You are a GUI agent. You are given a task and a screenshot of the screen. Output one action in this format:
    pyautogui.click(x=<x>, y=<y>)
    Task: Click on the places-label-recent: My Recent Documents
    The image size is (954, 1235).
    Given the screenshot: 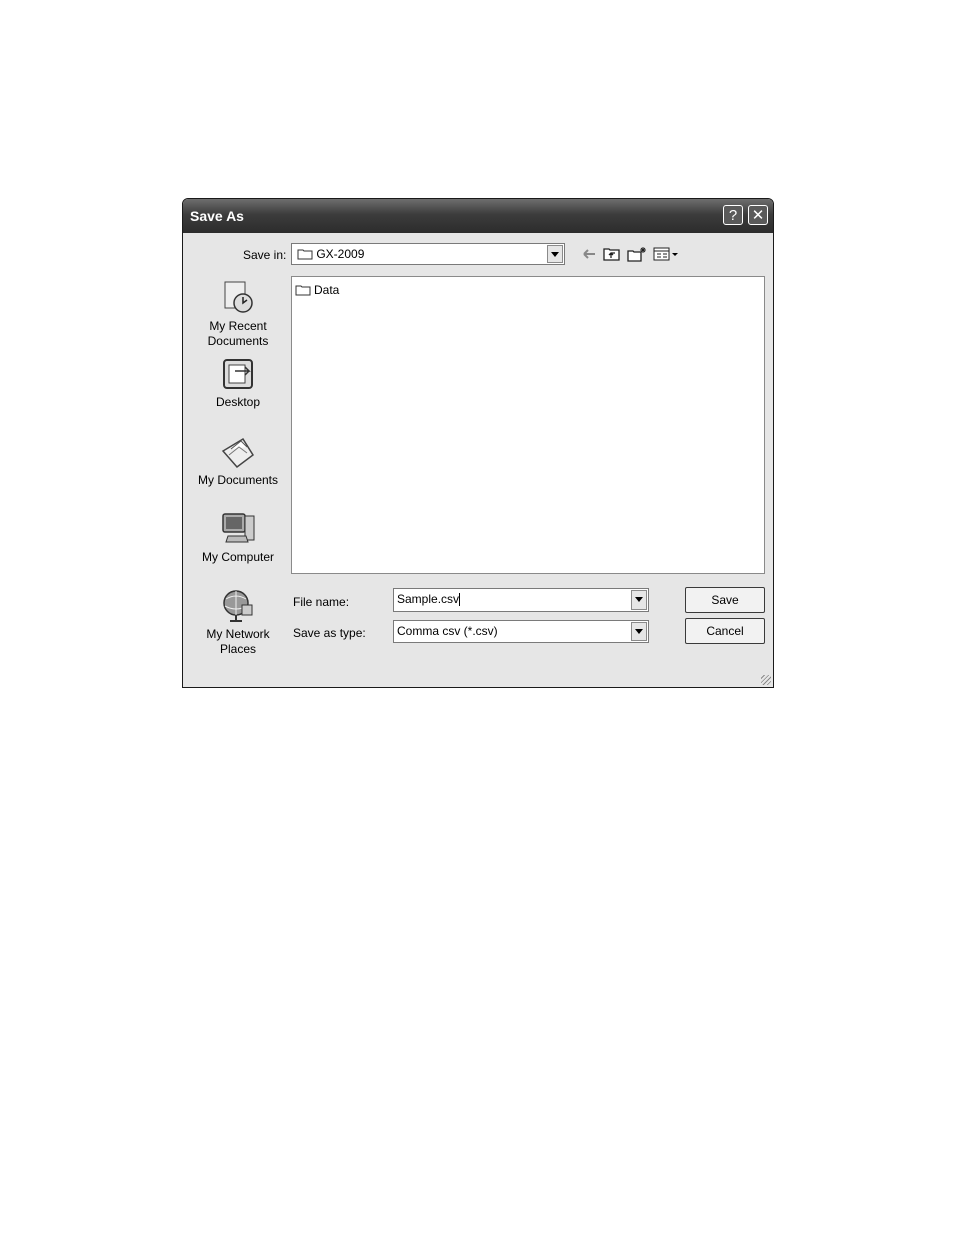 What is the action you would take?
    pyautogui.click(x=238, y=333)
    